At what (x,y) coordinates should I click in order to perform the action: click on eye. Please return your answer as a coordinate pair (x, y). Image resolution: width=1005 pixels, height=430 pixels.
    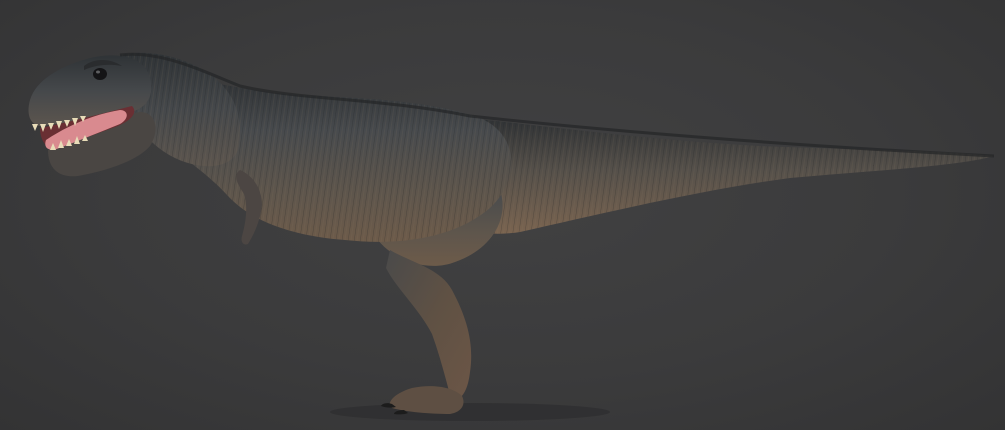
    Looking at the image, I should click on (100, 74).